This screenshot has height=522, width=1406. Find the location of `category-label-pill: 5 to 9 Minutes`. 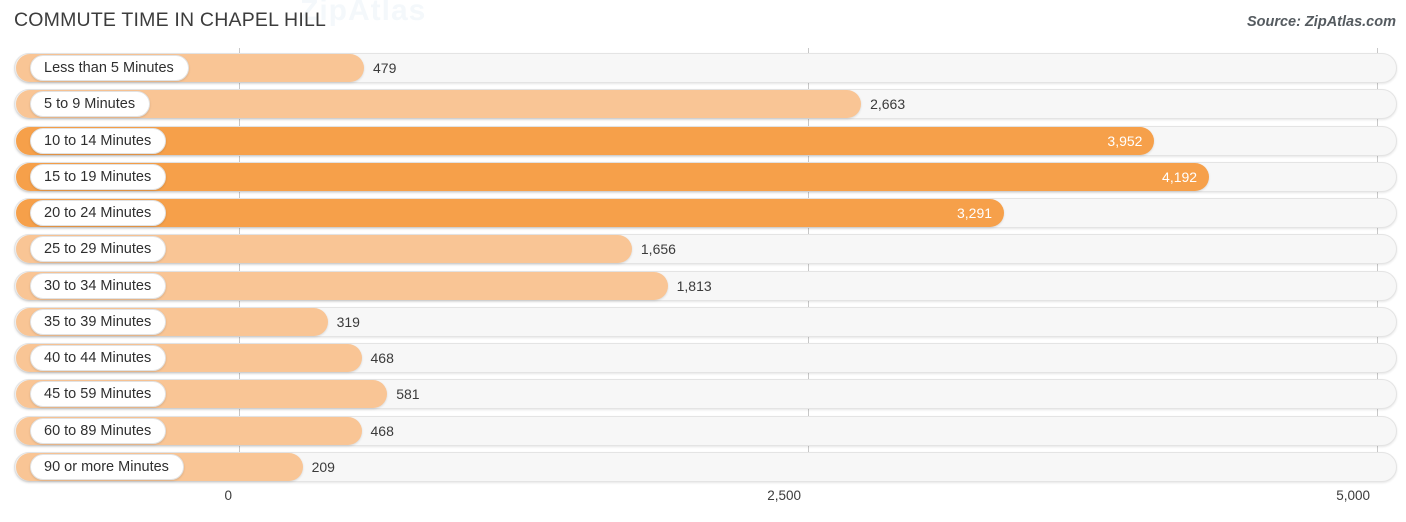

category-label-pill: 5 to 9 Minutes is located at coordinates (90, 104).